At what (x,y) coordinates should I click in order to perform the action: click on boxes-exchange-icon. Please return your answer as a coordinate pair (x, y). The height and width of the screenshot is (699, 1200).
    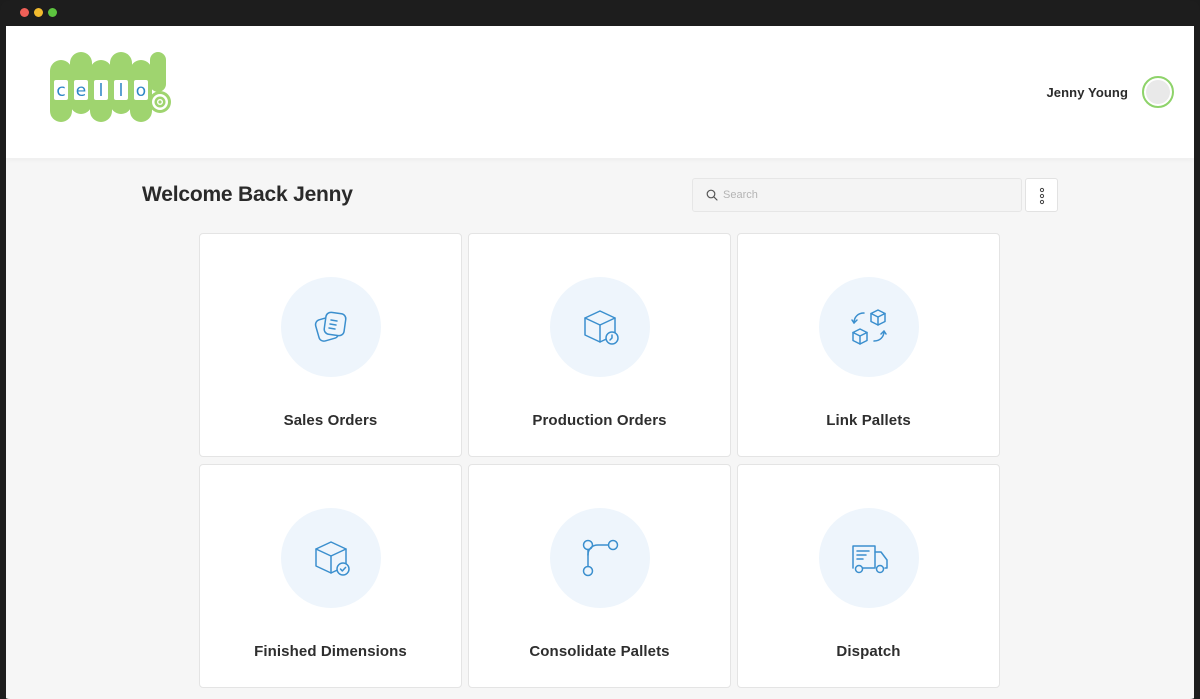
    Looking at the image, I should click on (869, 327).